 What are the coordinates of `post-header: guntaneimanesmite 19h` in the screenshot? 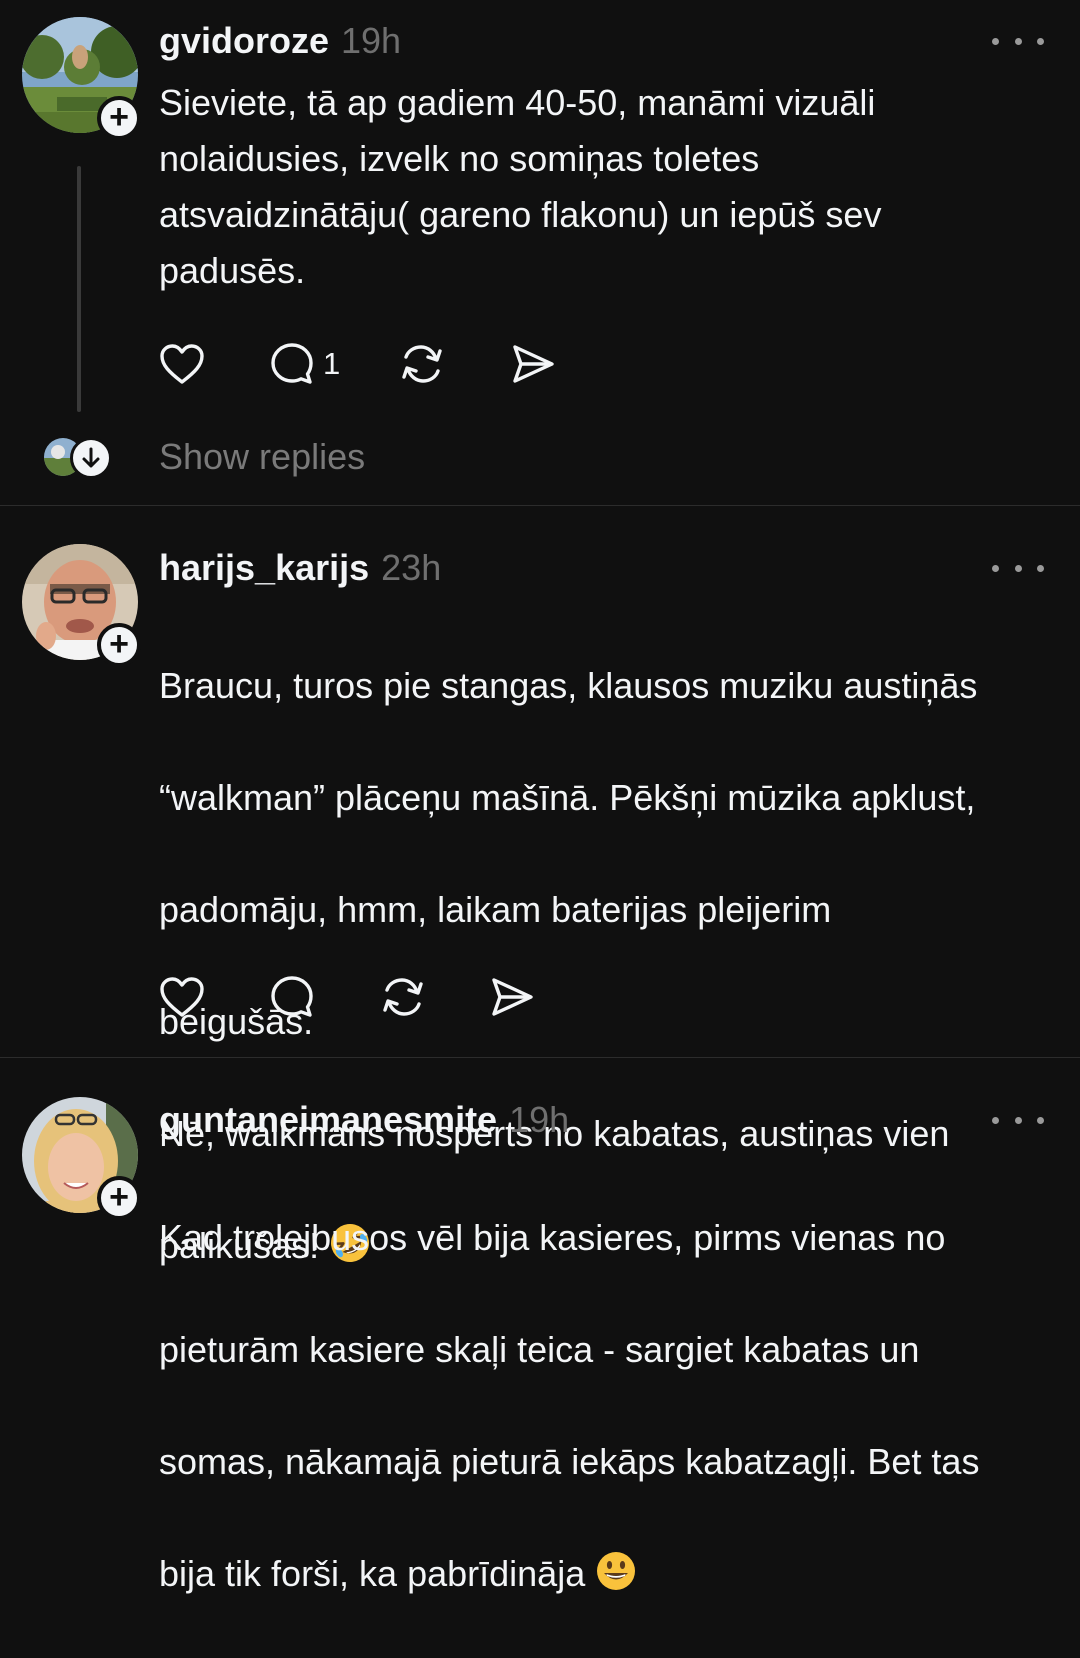 It's located at (364, 1121).